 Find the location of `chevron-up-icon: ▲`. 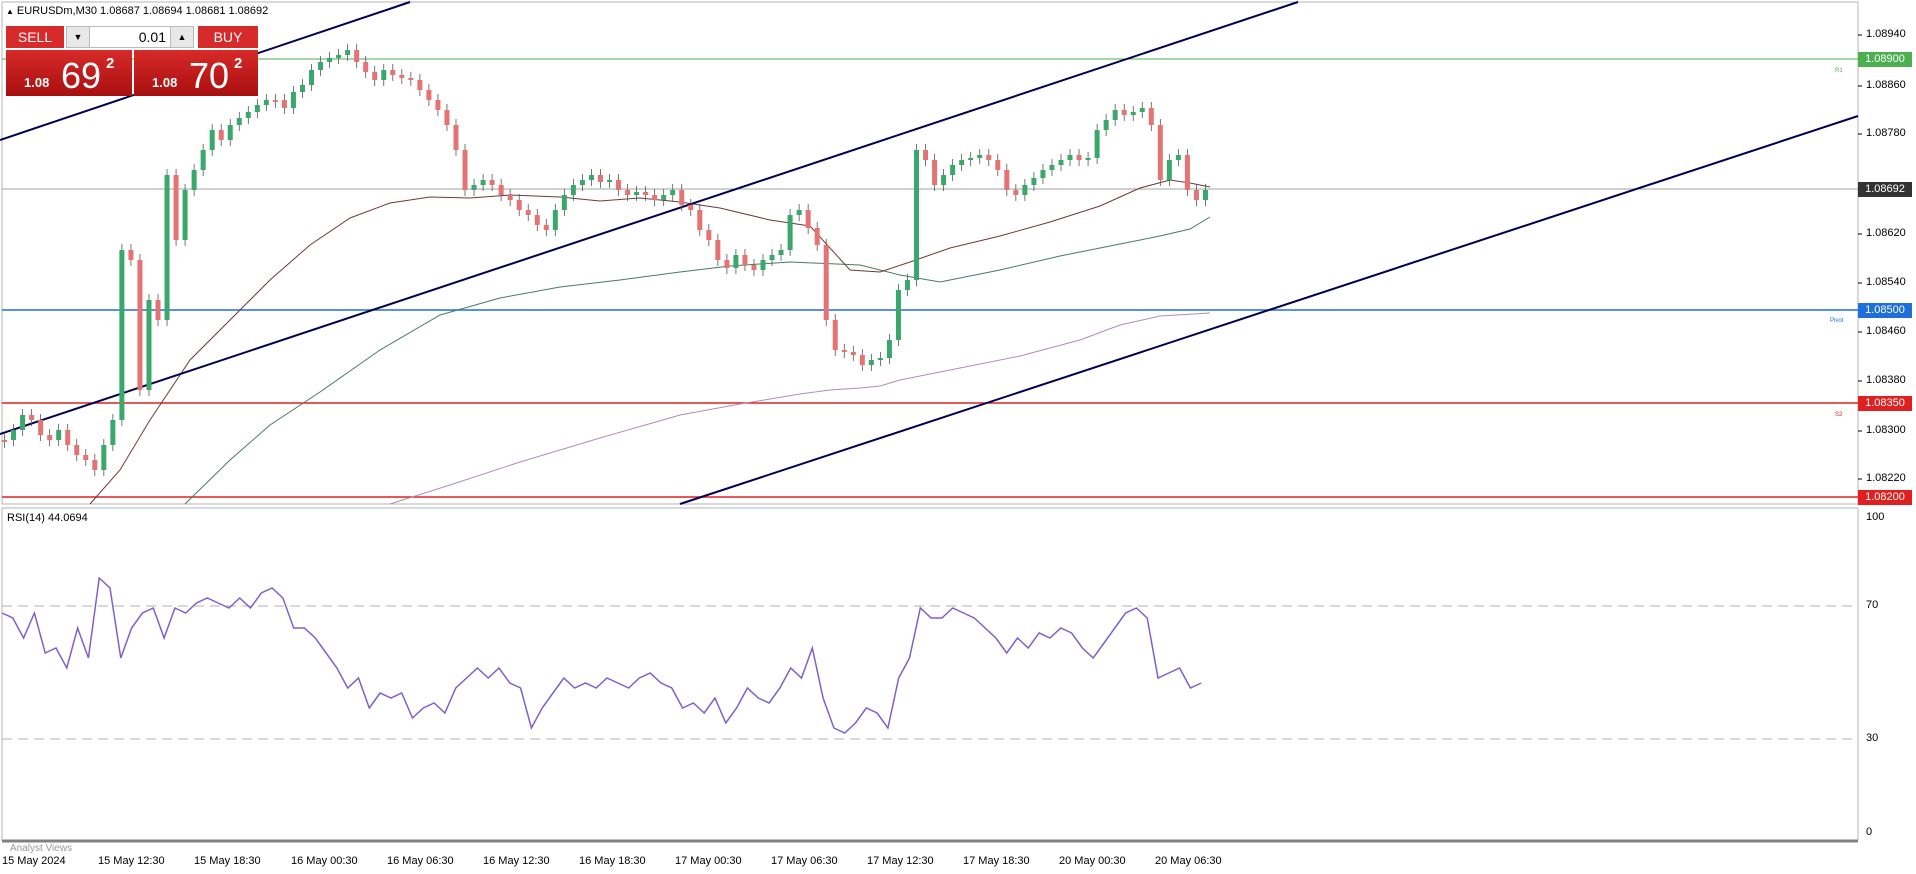

chevron-up-icon: ▲ is located at coordinates (182, 37).